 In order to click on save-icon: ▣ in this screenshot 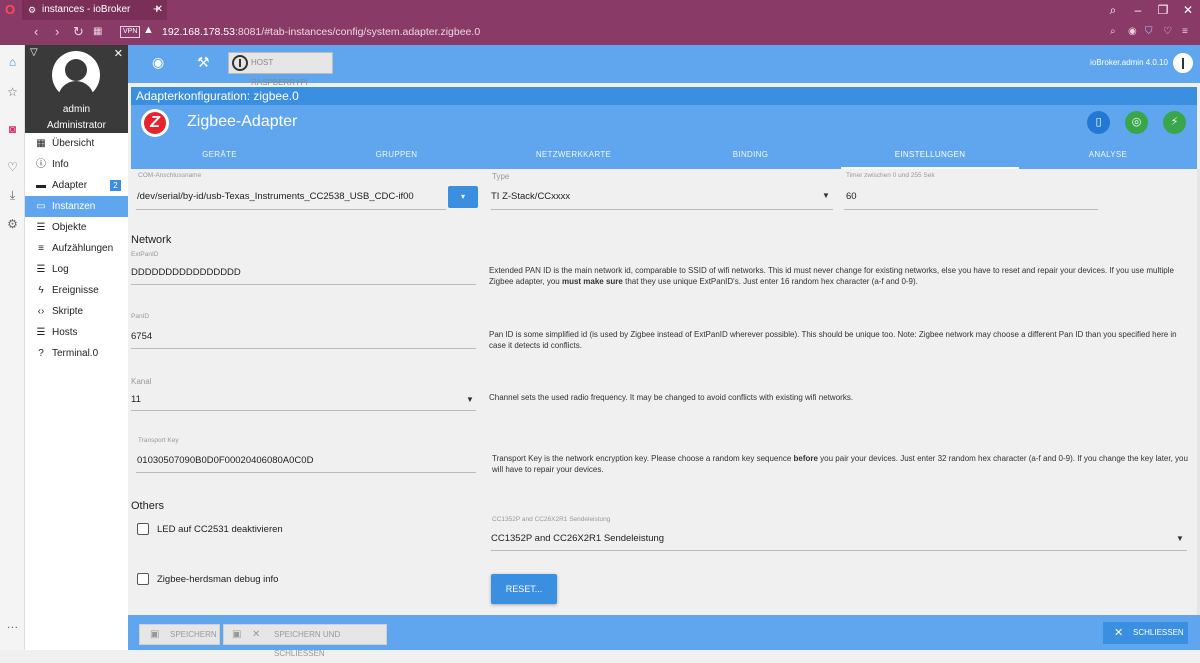, I will do `click(155, 634)`.